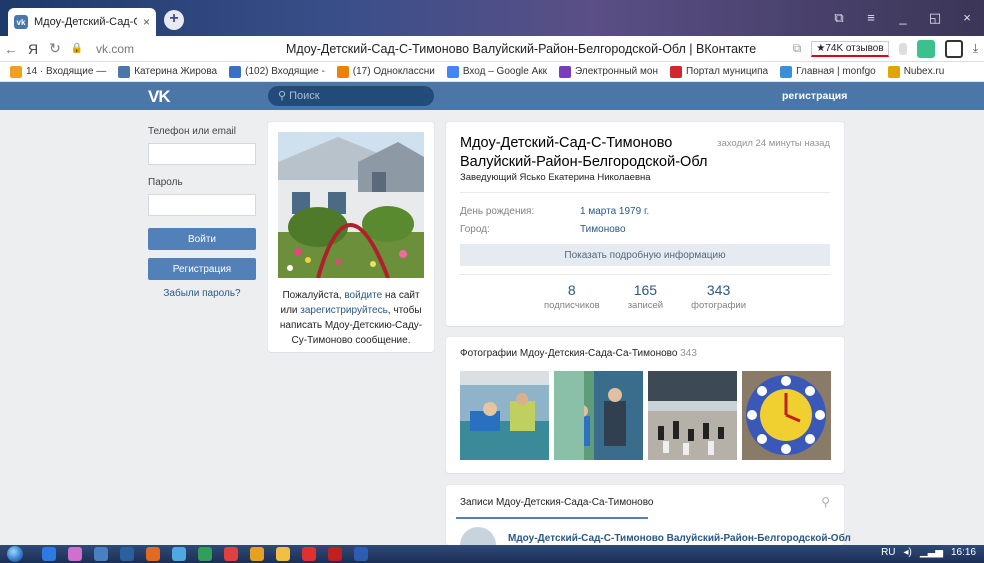 The width and height of the screenshot is (984, 563). I want to click on bookmark-item: Nubex.ru, so click(915, 71).